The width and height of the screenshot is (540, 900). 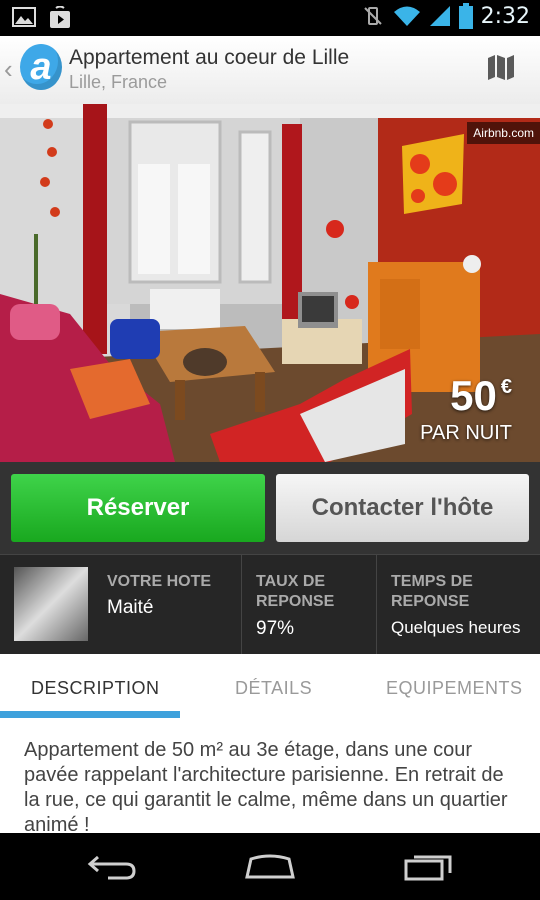 What do you see at coordinates (60, 17) in the screenshot?
I see `play-store-icon` at bounding box center [60, 17].